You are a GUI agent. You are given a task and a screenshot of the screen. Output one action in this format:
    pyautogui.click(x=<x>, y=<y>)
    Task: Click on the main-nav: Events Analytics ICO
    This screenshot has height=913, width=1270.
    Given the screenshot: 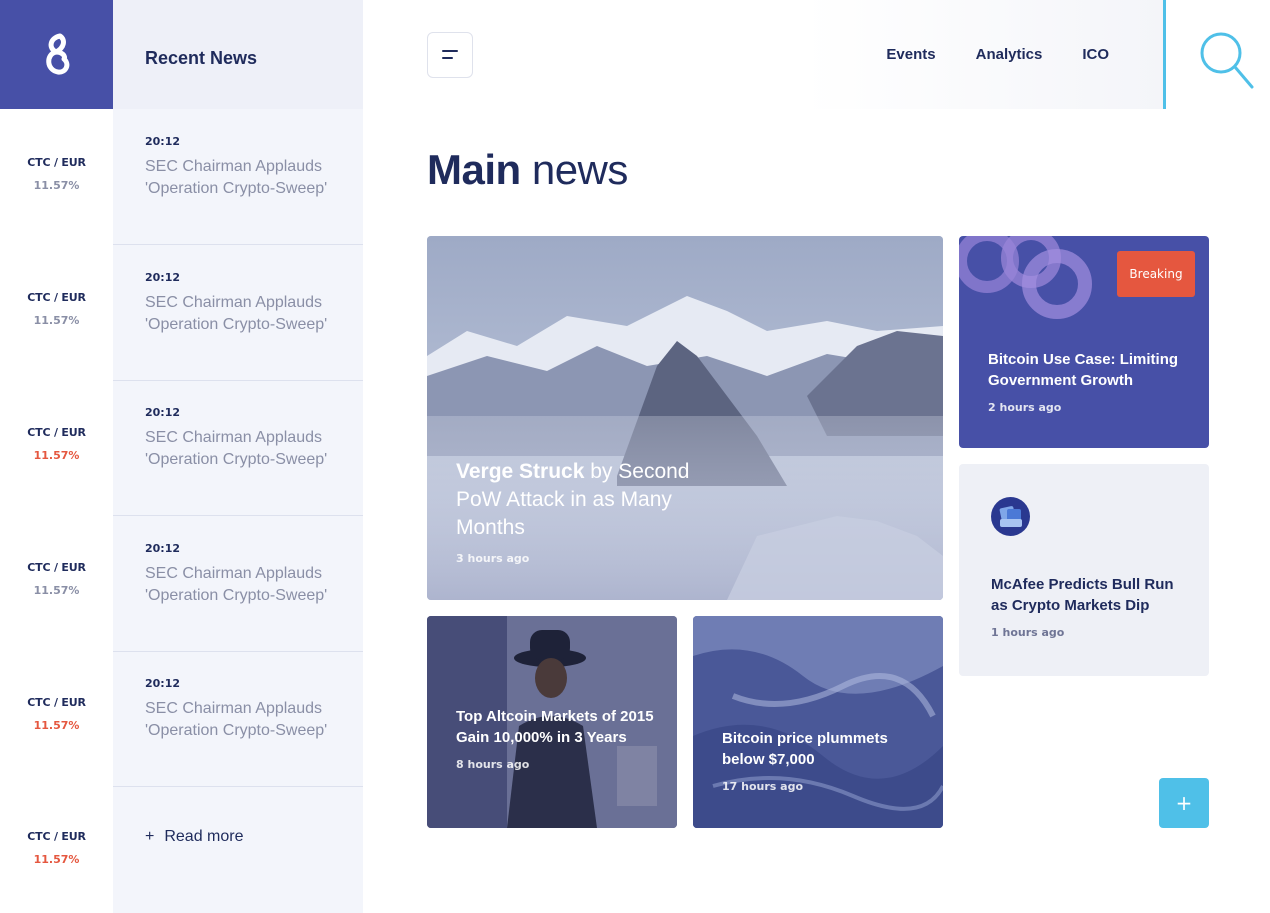 What is the action you would take?
    pyautogui.click(x=997, y=54)
    